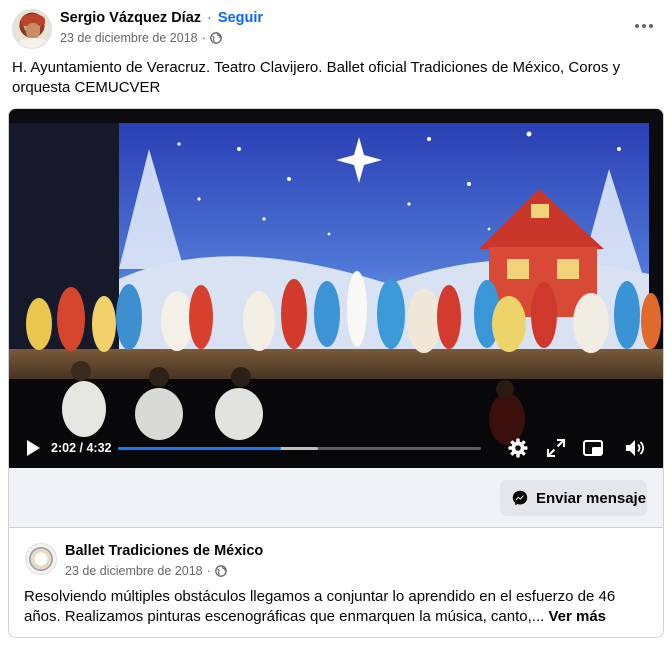 This screenshot has width=671, height=648. Describe the element at coordinates (41, 559) in the screenshot. I see `page-avatar` at that location.